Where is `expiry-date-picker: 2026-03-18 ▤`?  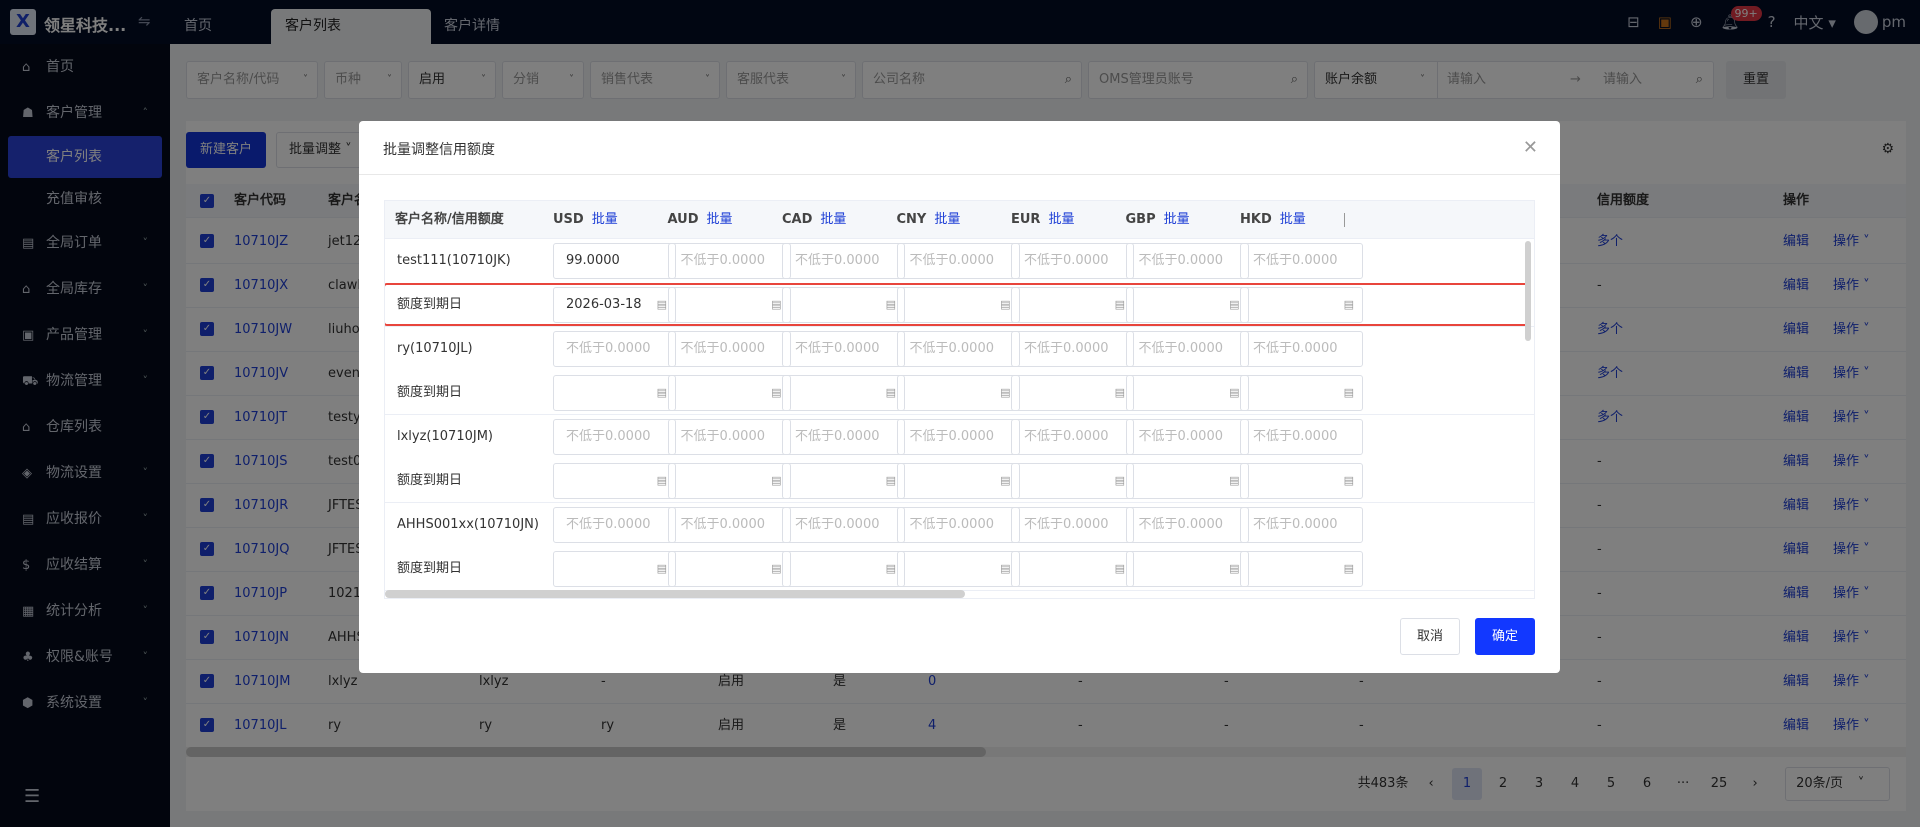 expiry-date-picker: 2026-03-18 ▤ is located at coordinates (614, 305).